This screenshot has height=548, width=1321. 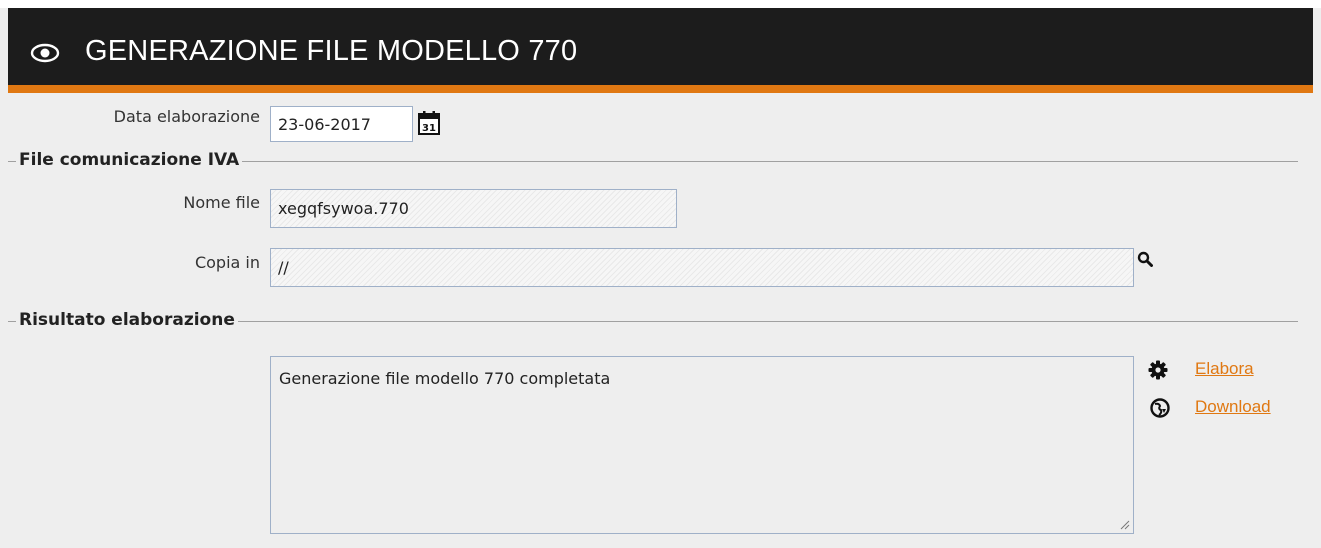 What do you see at coordinates (227, 262) in the screenshot?
I see `copia-in-label: Copia in` at bounding box center [227, 262].